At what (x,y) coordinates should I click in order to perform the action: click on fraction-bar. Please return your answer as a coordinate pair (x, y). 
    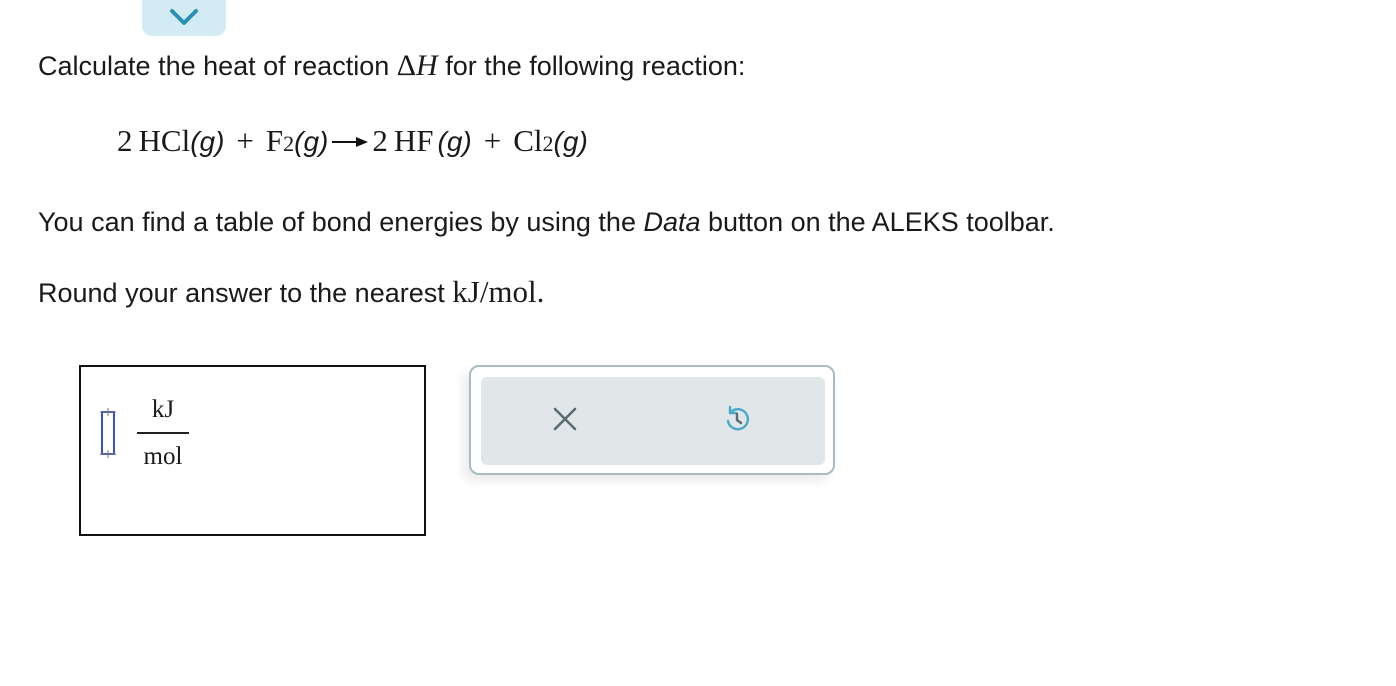
    Looking at the image, I should click on (163, 433).